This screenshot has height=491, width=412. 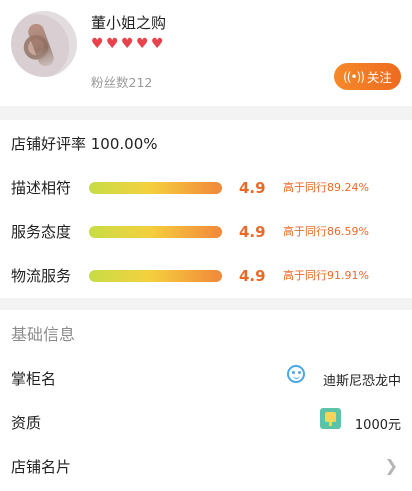 What do you see at coordinates (34, 379) in the screenshot?
I see `keeper-label: 掌柜名` at bounding box center [34, 379].